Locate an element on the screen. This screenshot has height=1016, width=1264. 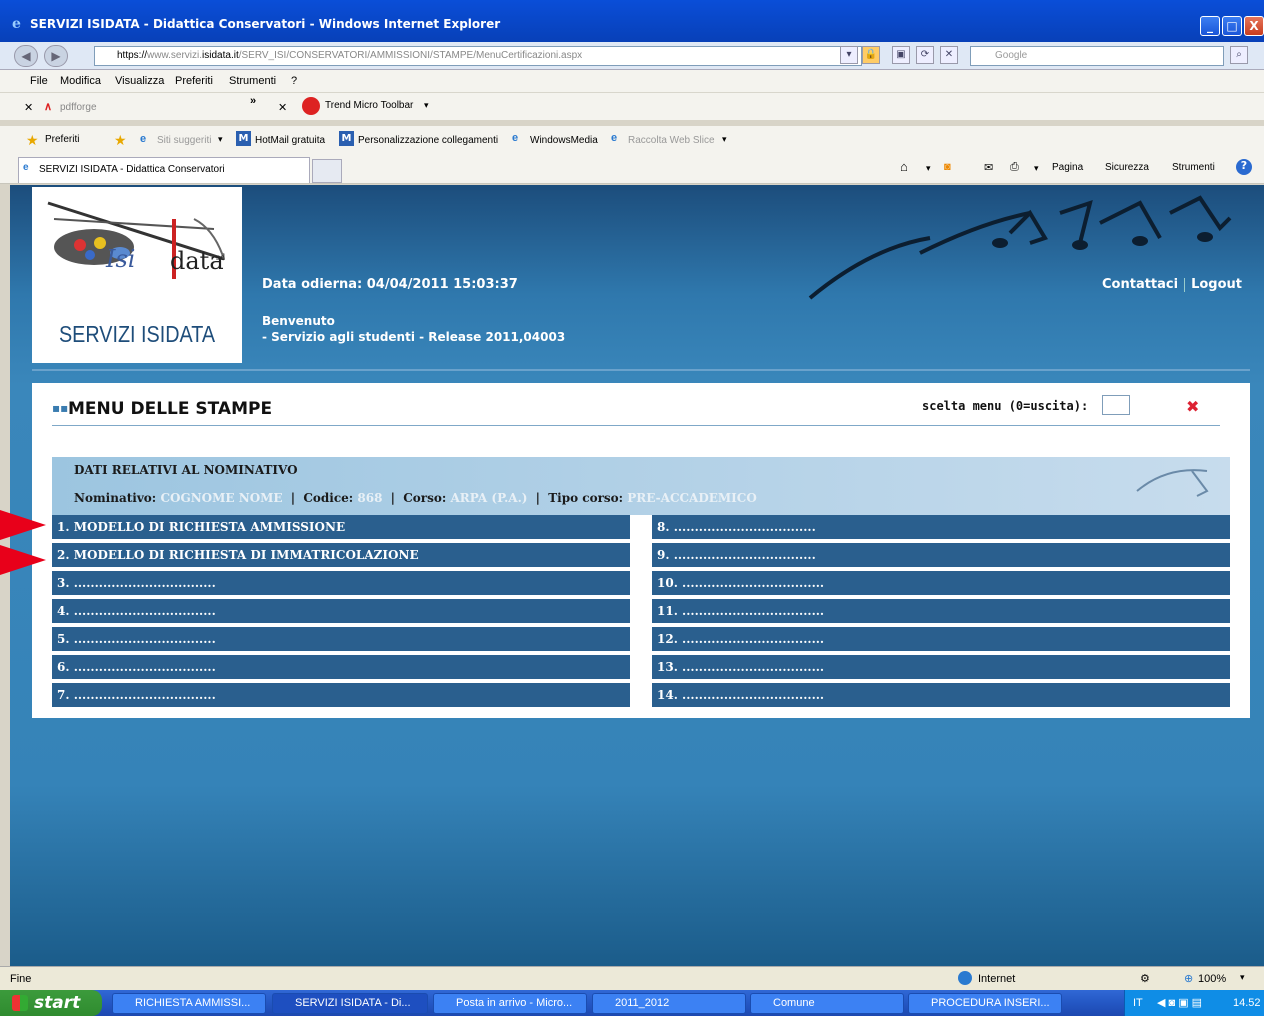
corso-value: ARPA (P.A.) is located at coordinates (489, 498).